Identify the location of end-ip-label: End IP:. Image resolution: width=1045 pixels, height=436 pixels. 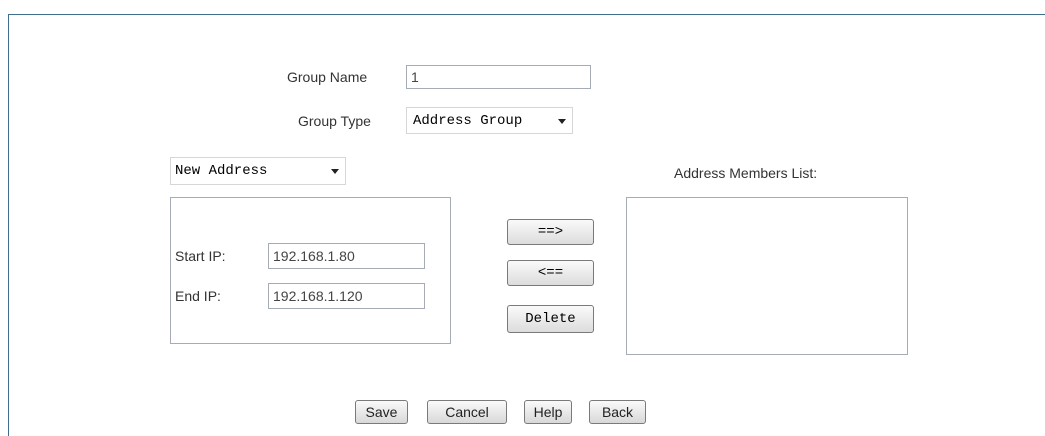
(198, 296).